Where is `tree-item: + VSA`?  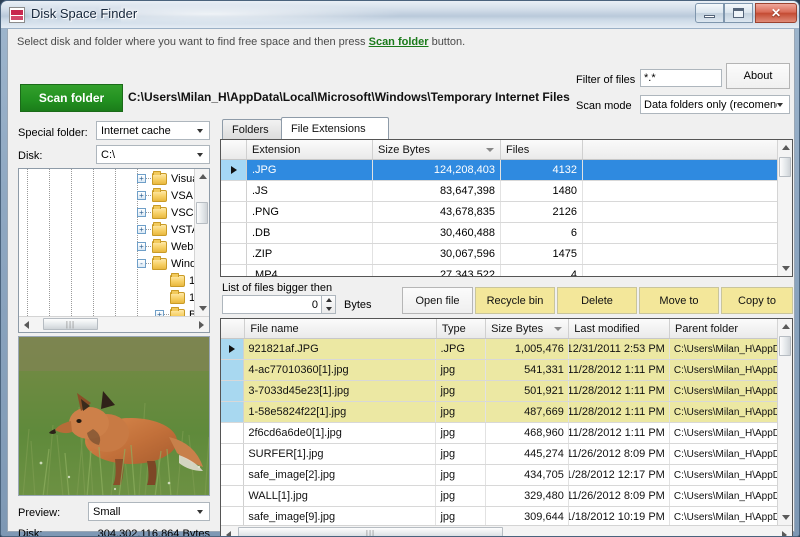 tree-item: + VSA is located at coordinates (165, 195).